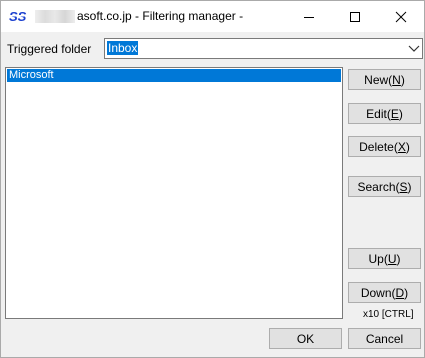 The height and width of the screenshot is (358, 425). Describe the element at coordinates (384, 113) in the screenshot. I see `edit-button: Edit(E)` at that location.